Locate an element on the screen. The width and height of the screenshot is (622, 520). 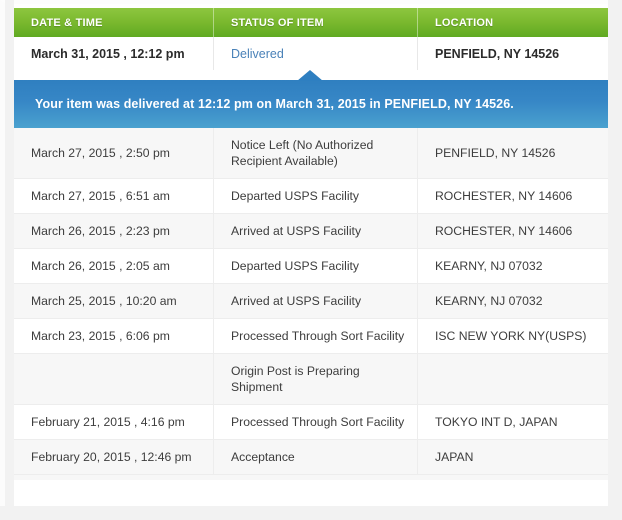
row-location-cell is located at coordinates (512, 379).